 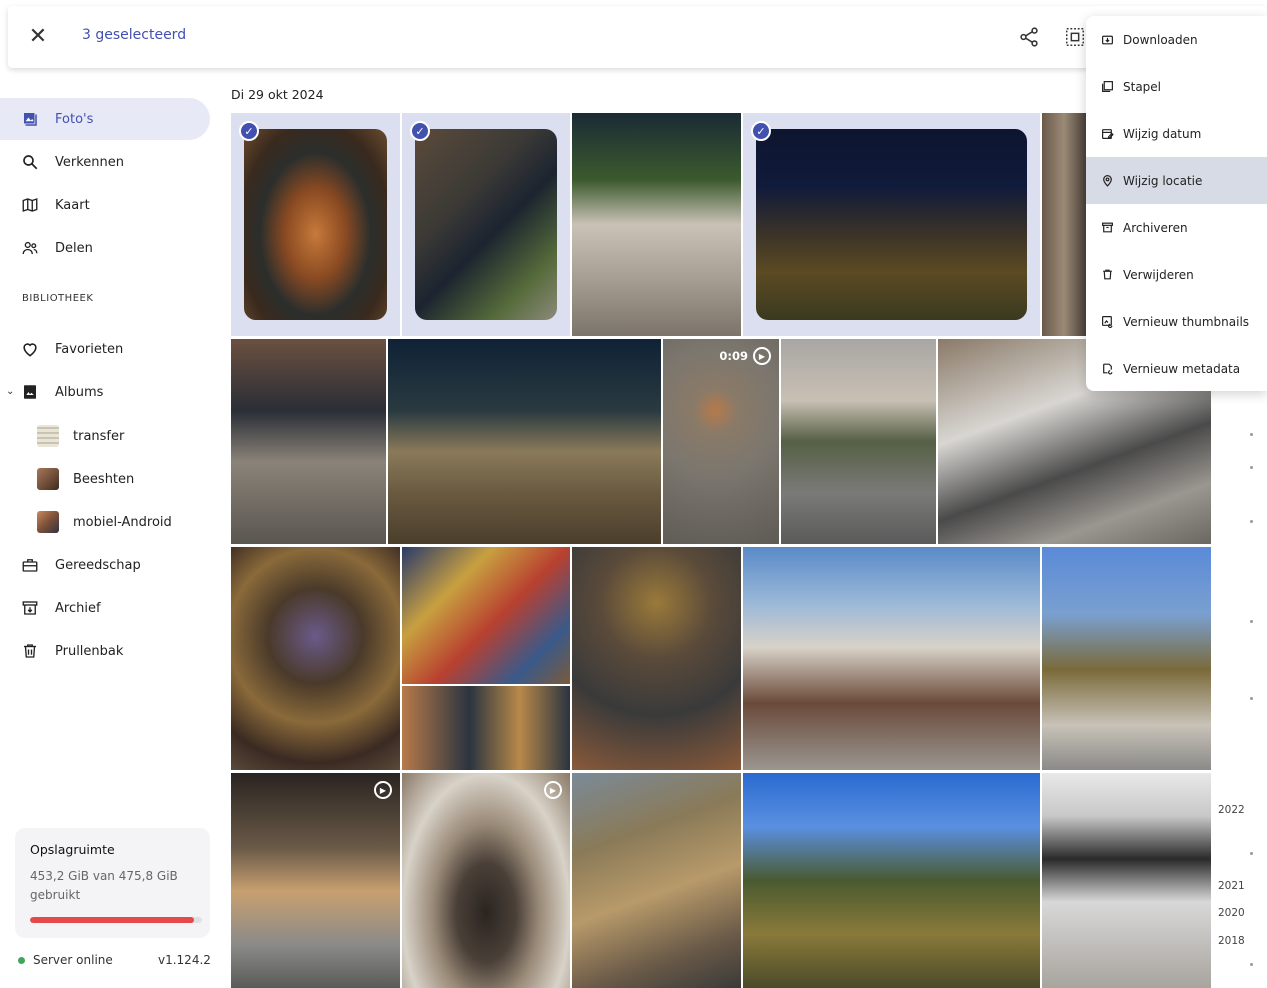 I want to click on video-duration: 0:09, so click(x=733, y=356).